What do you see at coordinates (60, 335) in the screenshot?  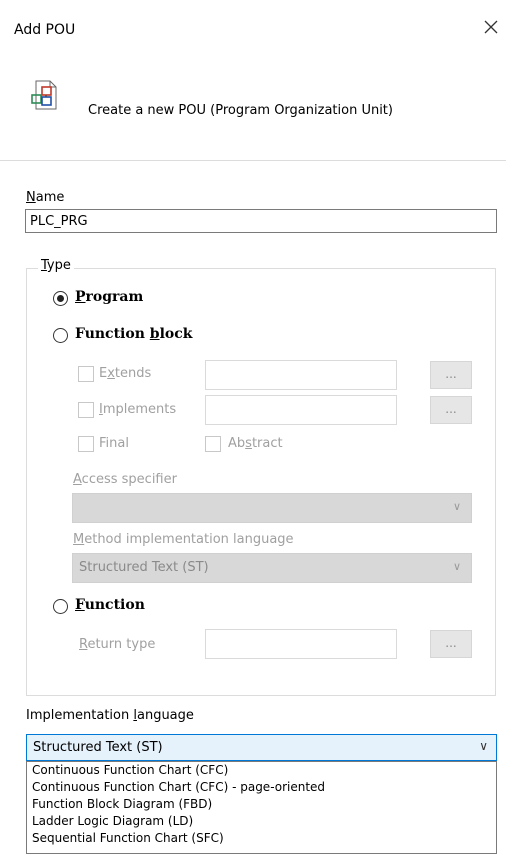 I see `function-block-radio` at bounding box center [60, 335].